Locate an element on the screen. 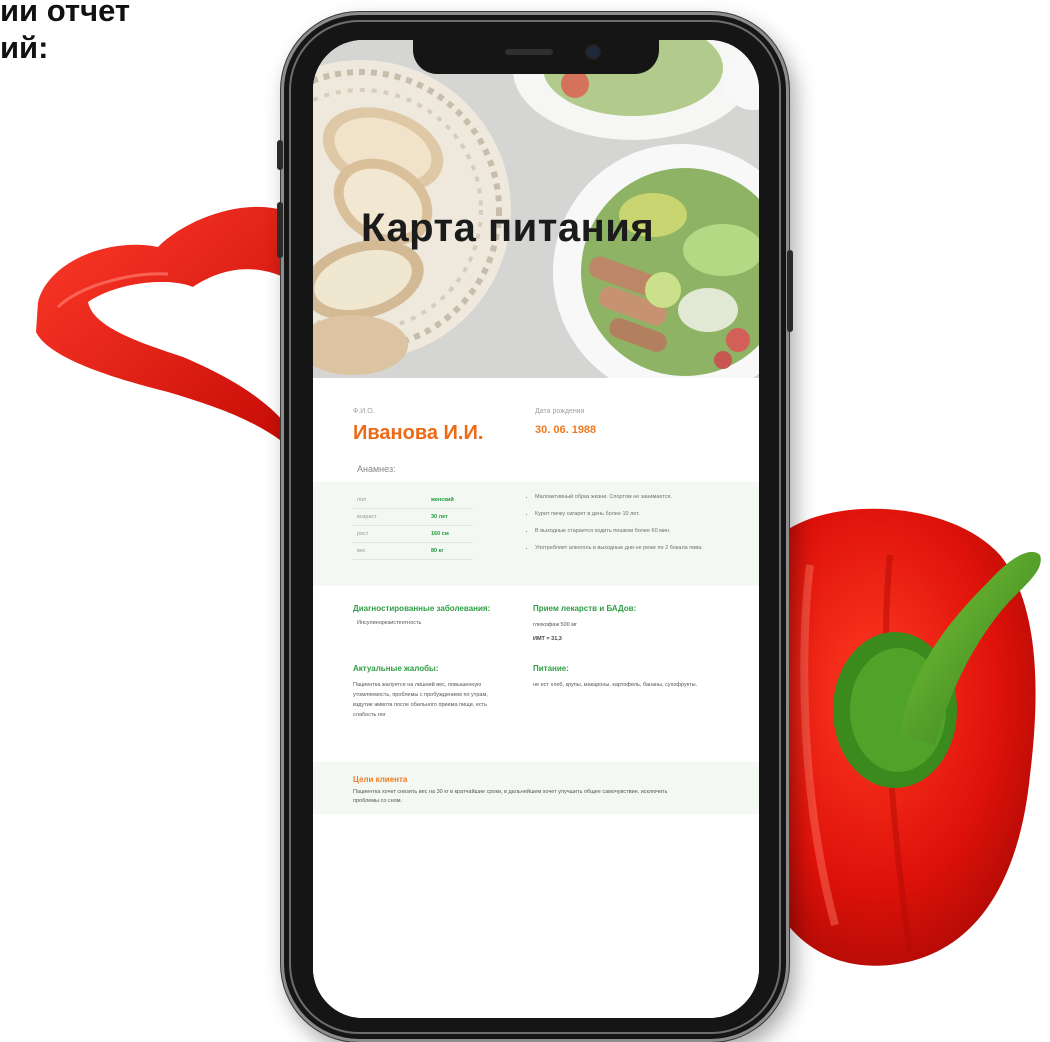  table-row: вес 80 кг is located at coordinates (413, 551).